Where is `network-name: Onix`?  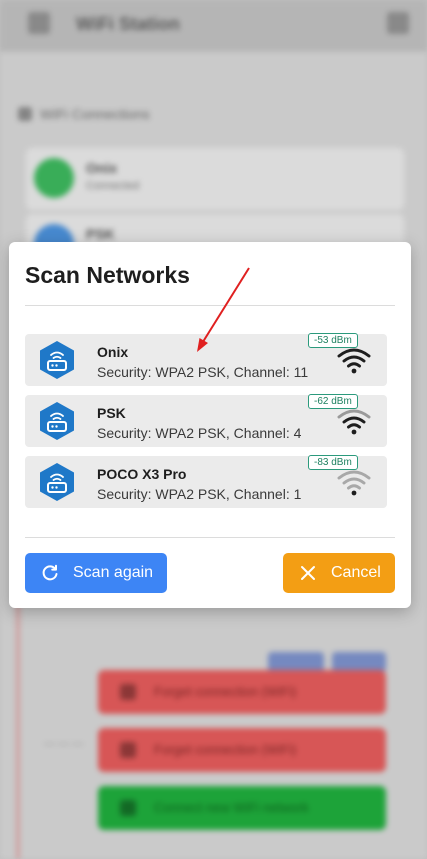 network-name: Onix is located at coordinates (113, 352).